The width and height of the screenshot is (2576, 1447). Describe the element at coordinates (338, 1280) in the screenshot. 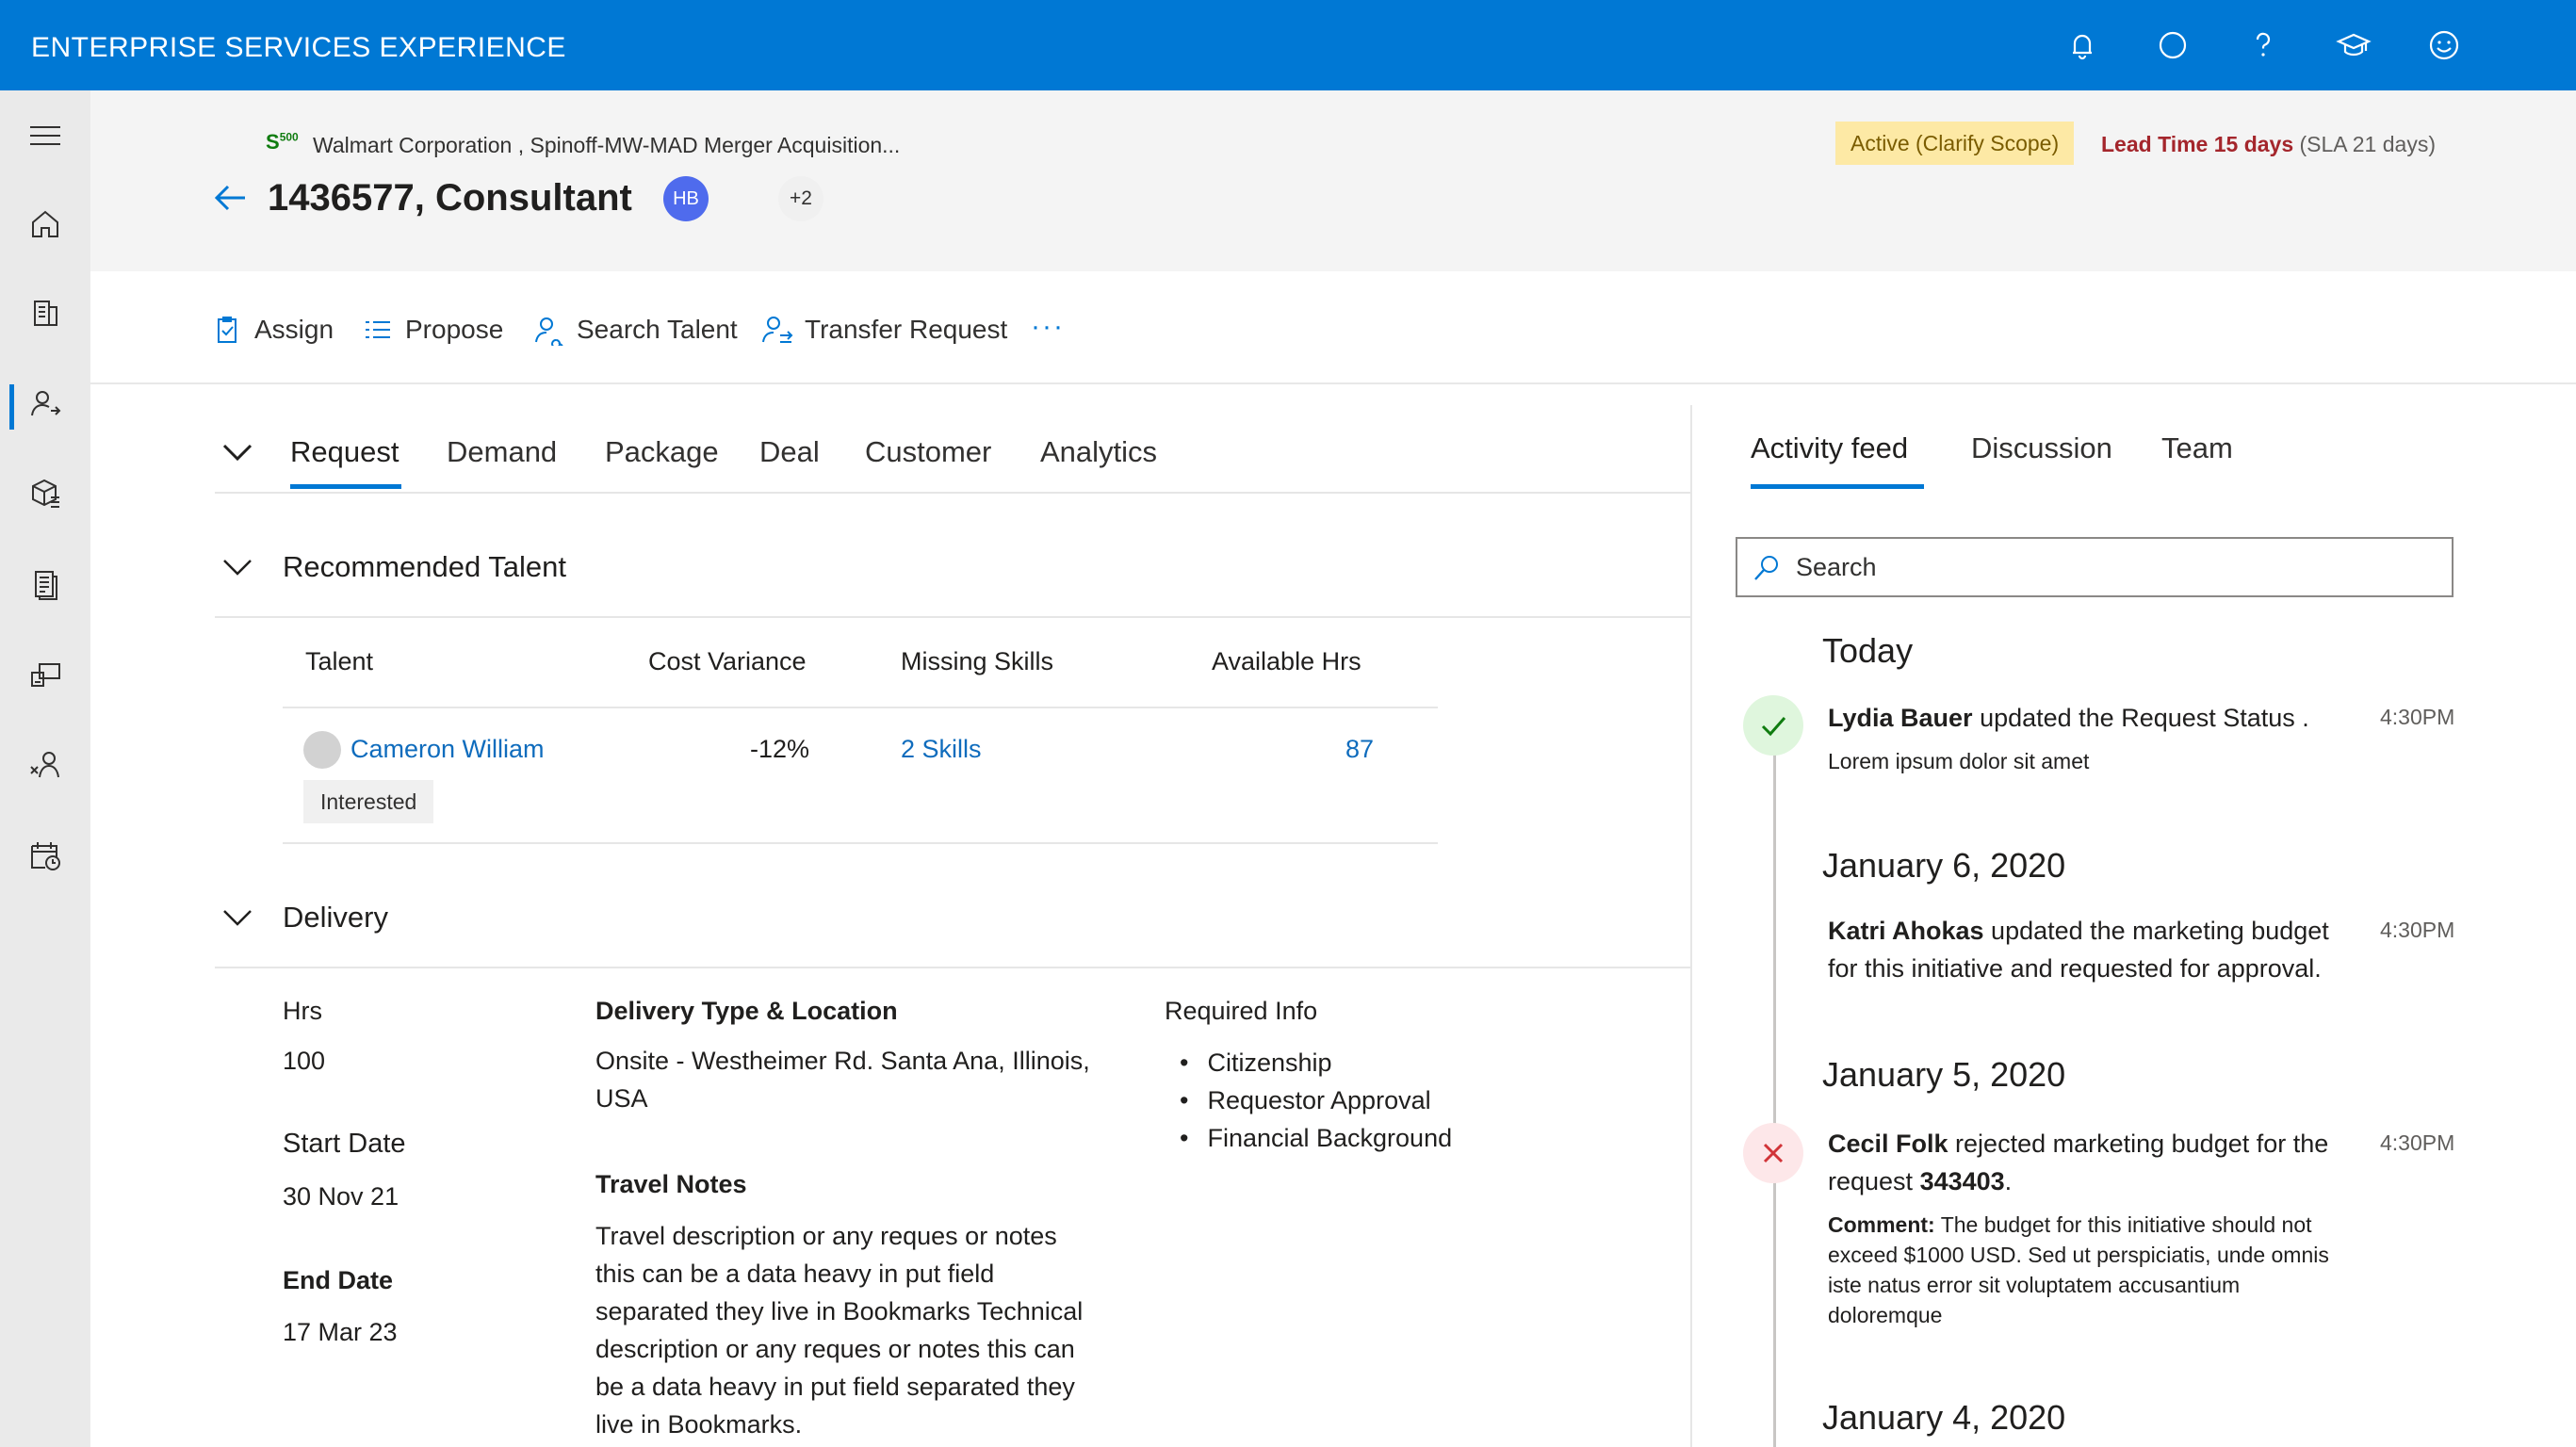

I see `end-date-label: End Date` at that location.